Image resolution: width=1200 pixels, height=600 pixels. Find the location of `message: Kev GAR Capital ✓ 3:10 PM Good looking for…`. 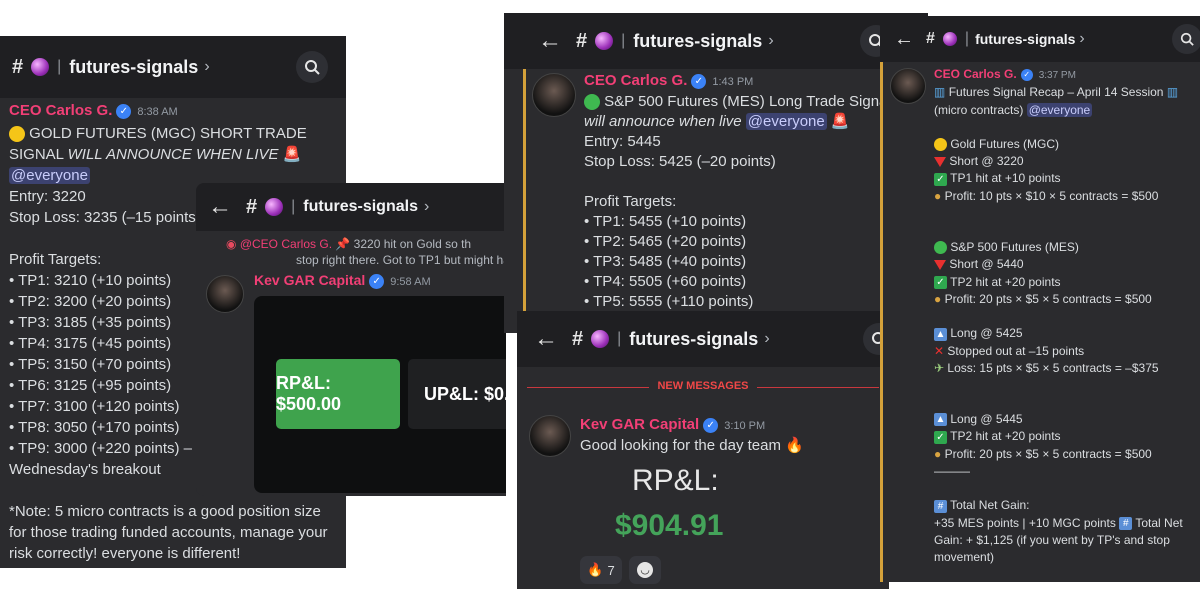

message: Kev GAR Capital ✓ 3:10 PM Good looking for… is located at coordinates (692, 435).